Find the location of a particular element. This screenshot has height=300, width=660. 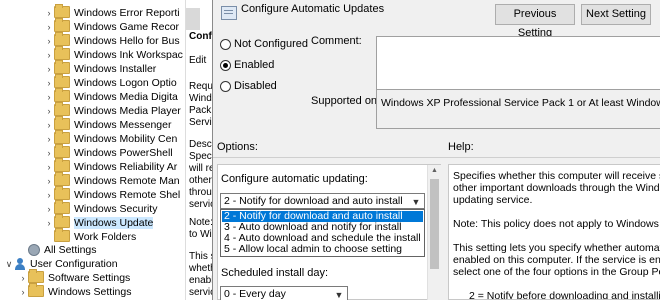

options-label: Options: is located at coordinates (237, 147).